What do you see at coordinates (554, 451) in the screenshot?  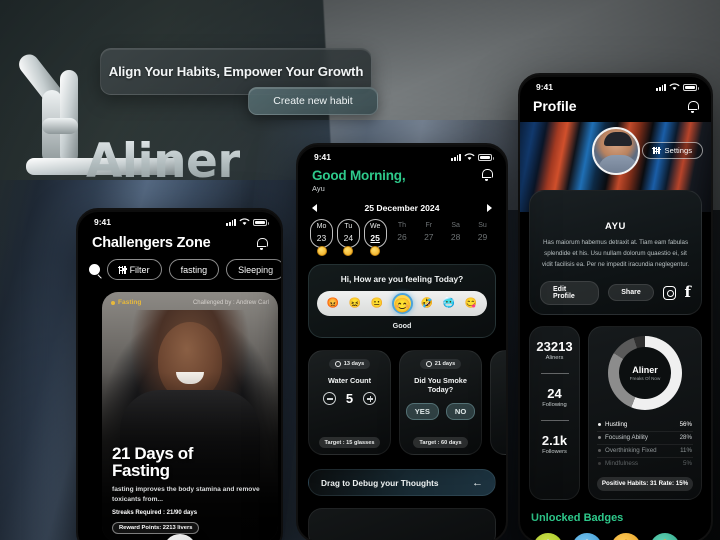 I see `stat-label: Followers` at bounding box center [554, 451].